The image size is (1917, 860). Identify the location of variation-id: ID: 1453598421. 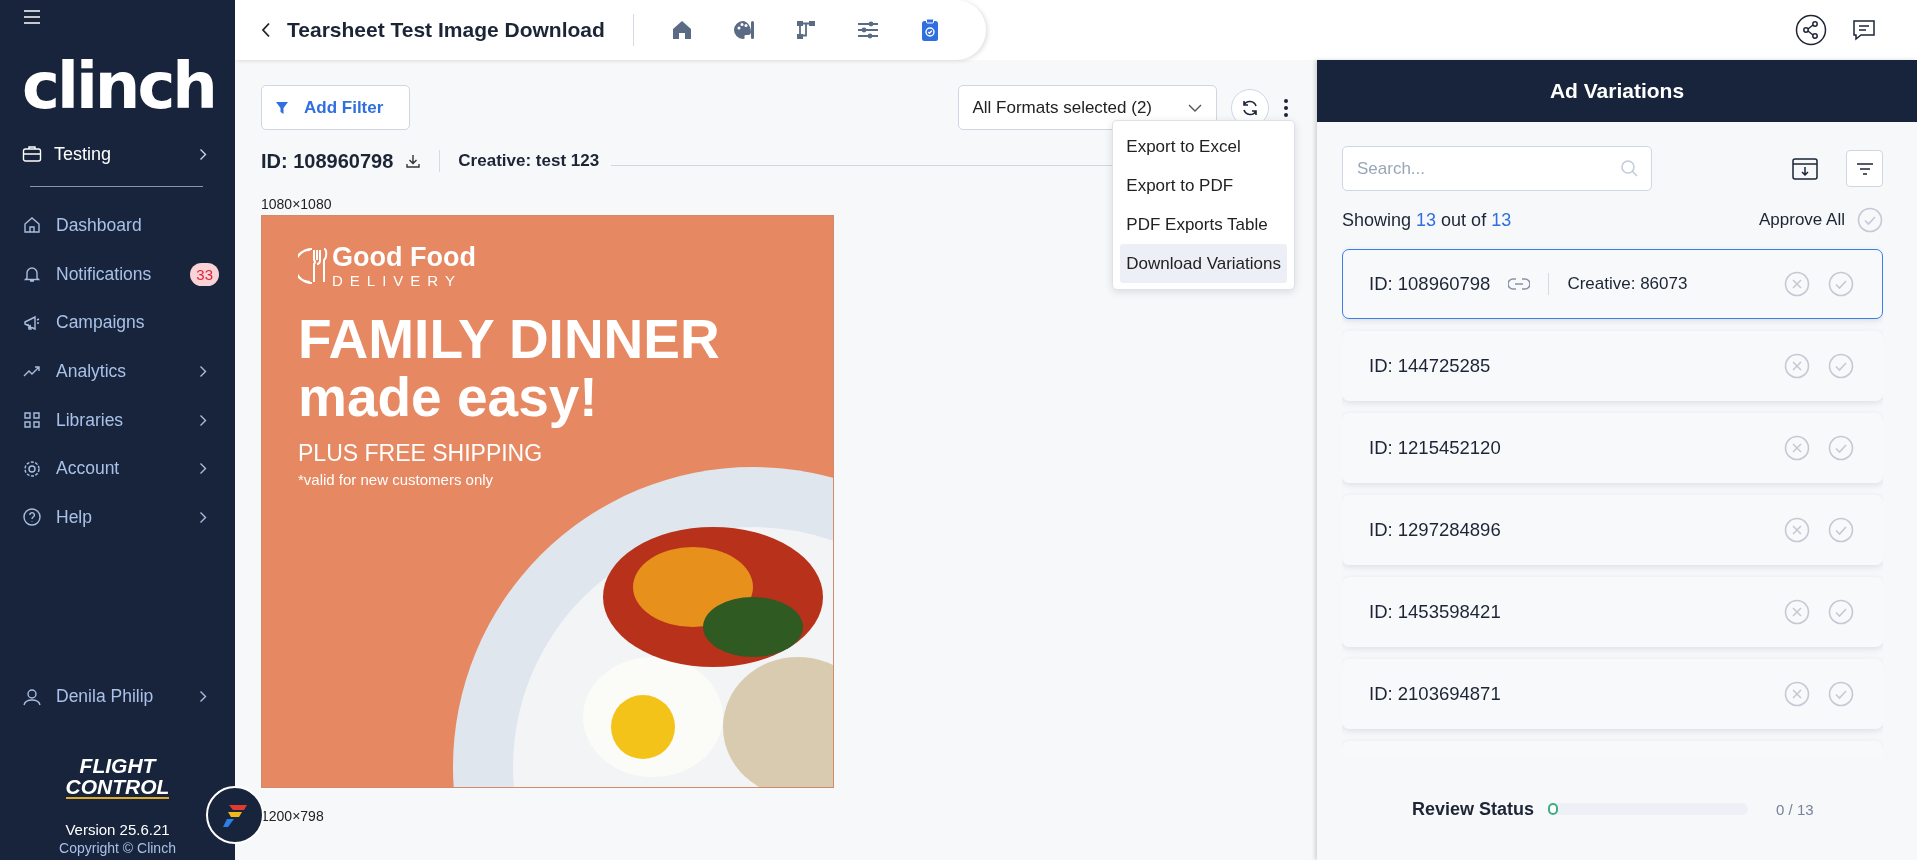
(1435, 612).